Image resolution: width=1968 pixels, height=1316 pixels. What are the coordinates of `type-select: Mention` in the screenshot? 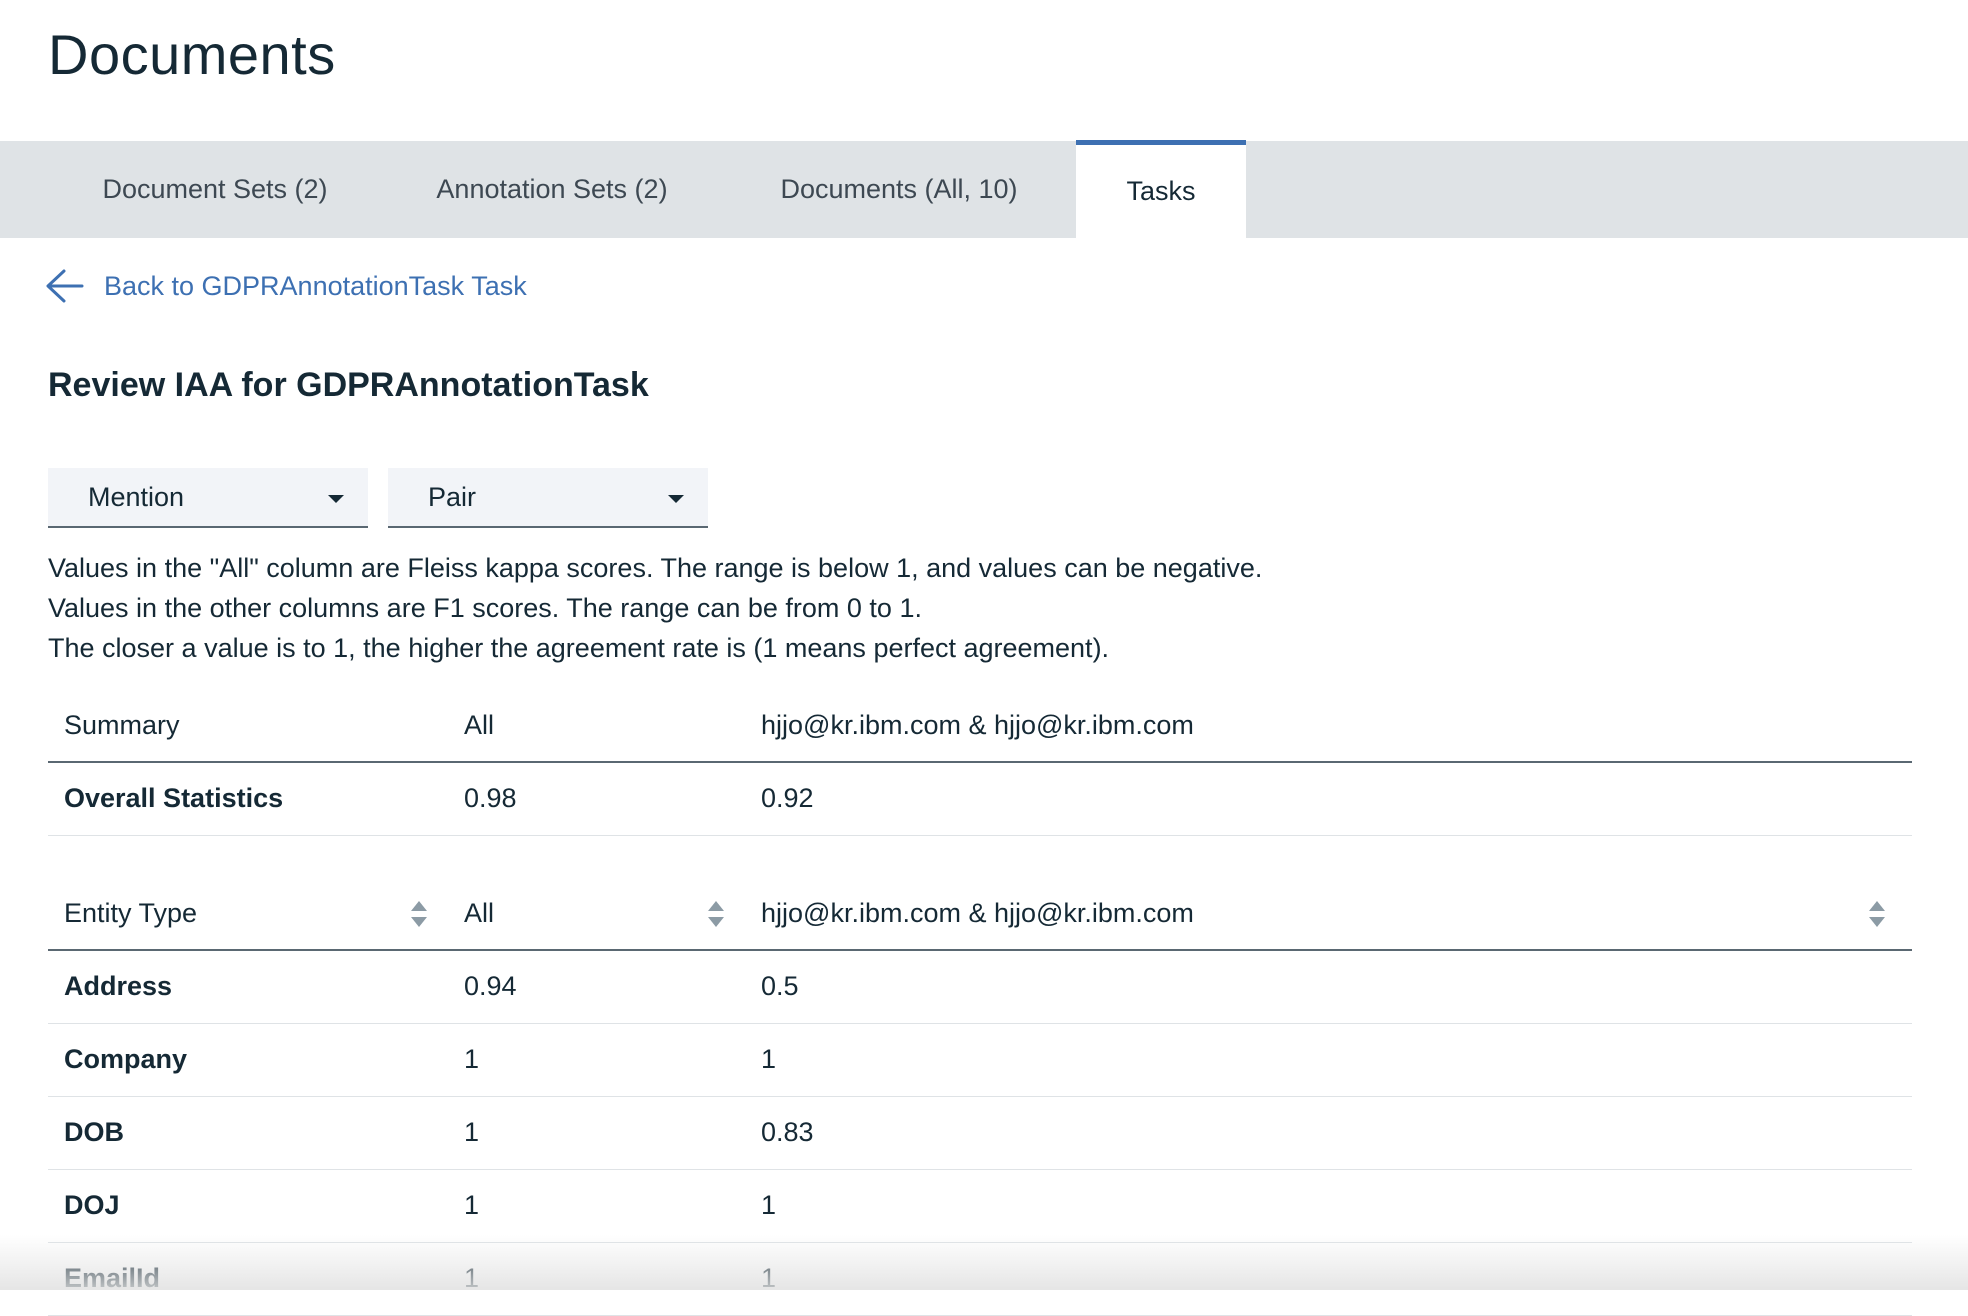 It's located at (208, 498).